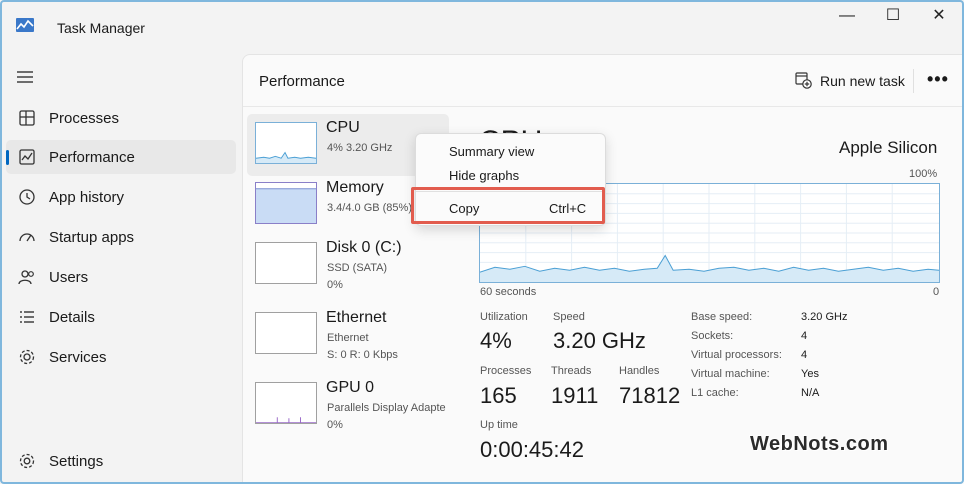  What do you see at coordinates (348, 338) in the screenshot?
I see `device-subtitle: Ethernet` at bounding box center [348, 338].